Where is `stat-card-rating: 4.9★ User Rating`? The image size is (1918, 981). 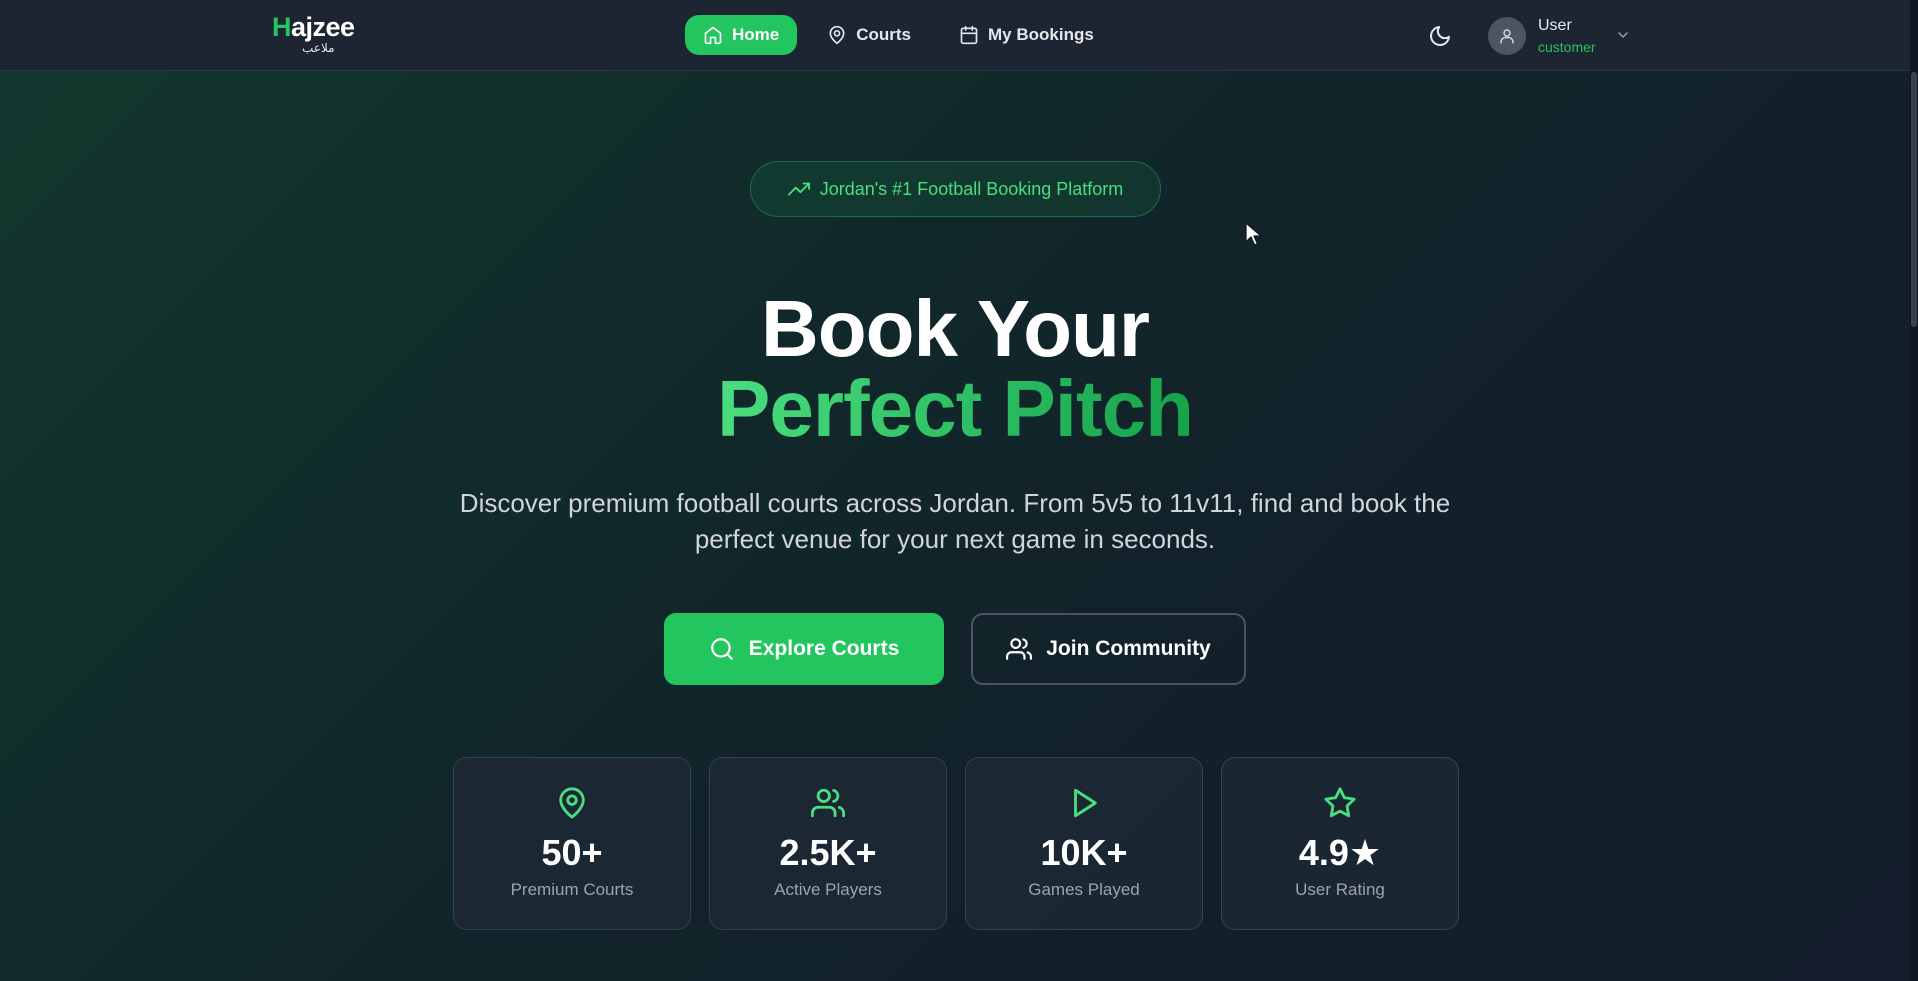
stat-card-rating: 4.9★ User Rating is located at coordinates (1340, 843).